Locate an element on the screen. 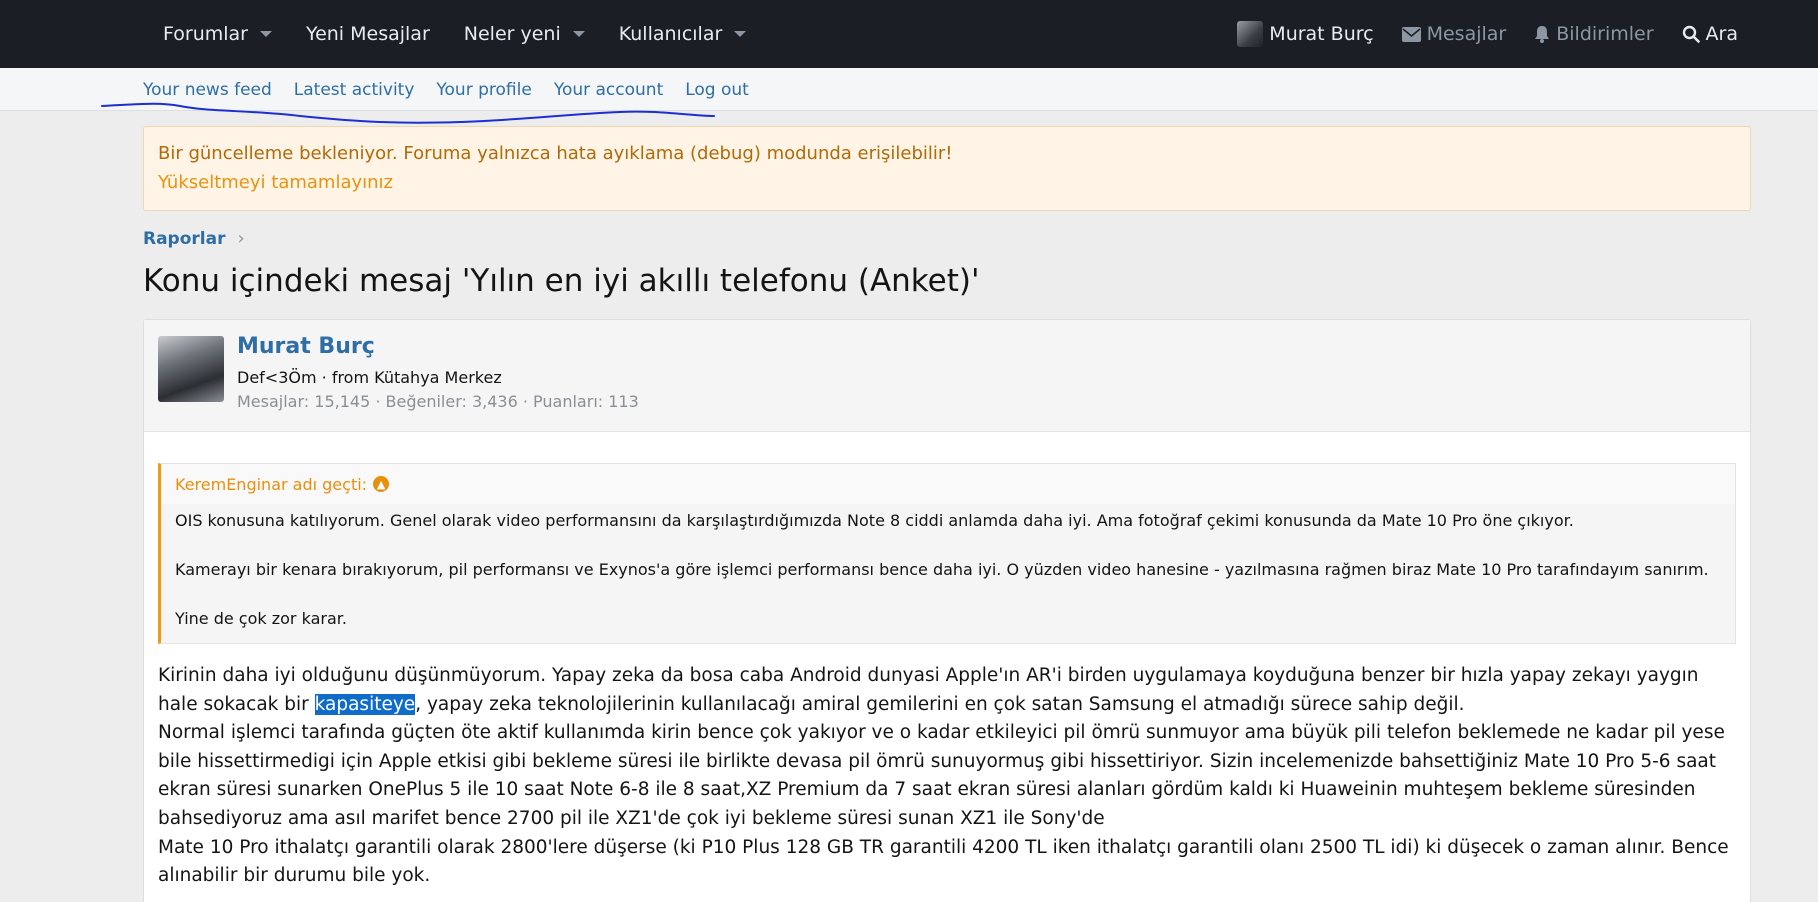  nav-whats-new-label: Neler yeni is located at coordinates (512, 34).